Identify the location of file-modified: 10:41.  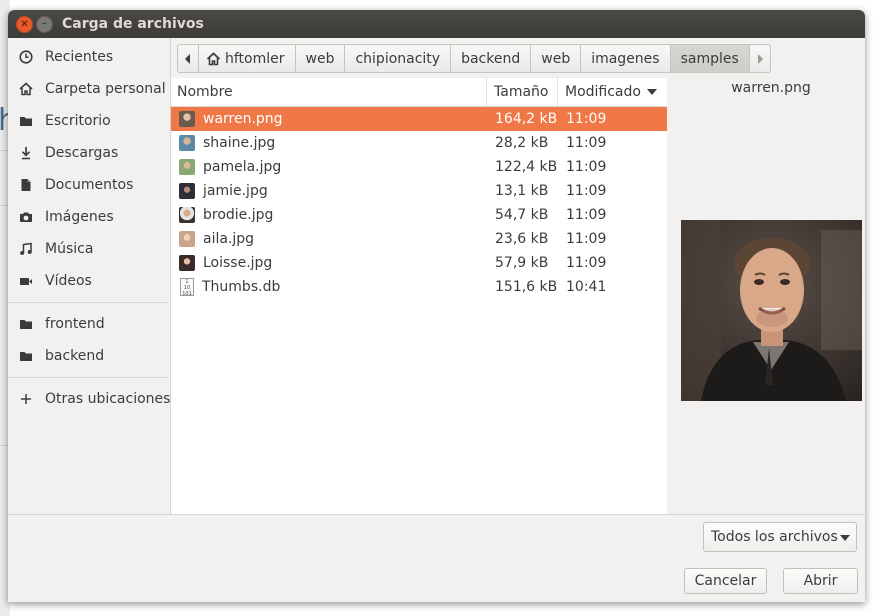
(586, 287).